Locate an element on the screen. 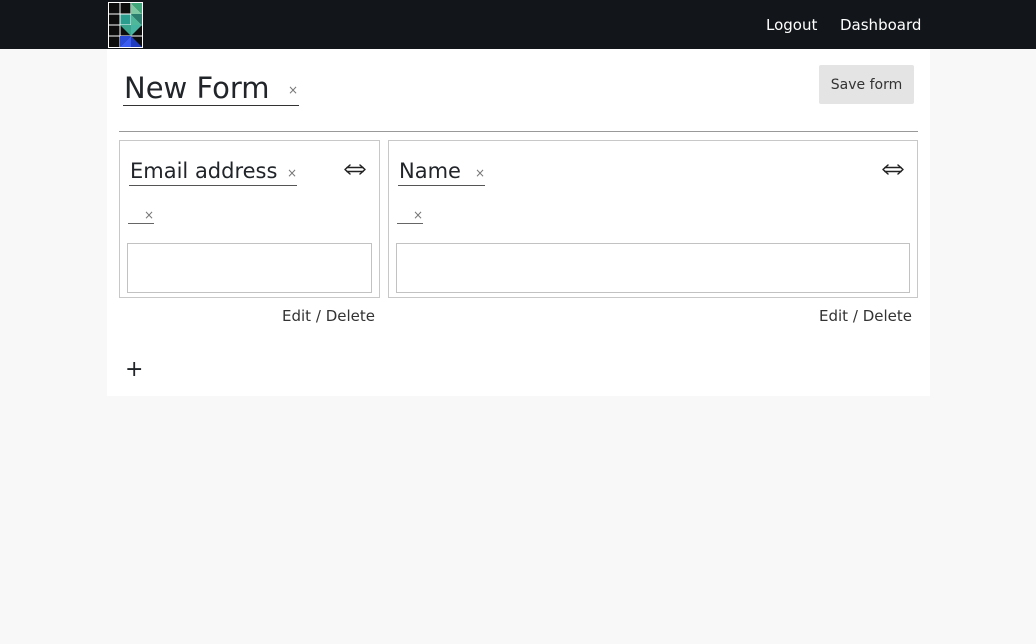 This screenshot has width=1036, height=644. field-label-input: Name × is located at coordinates (441, 172).